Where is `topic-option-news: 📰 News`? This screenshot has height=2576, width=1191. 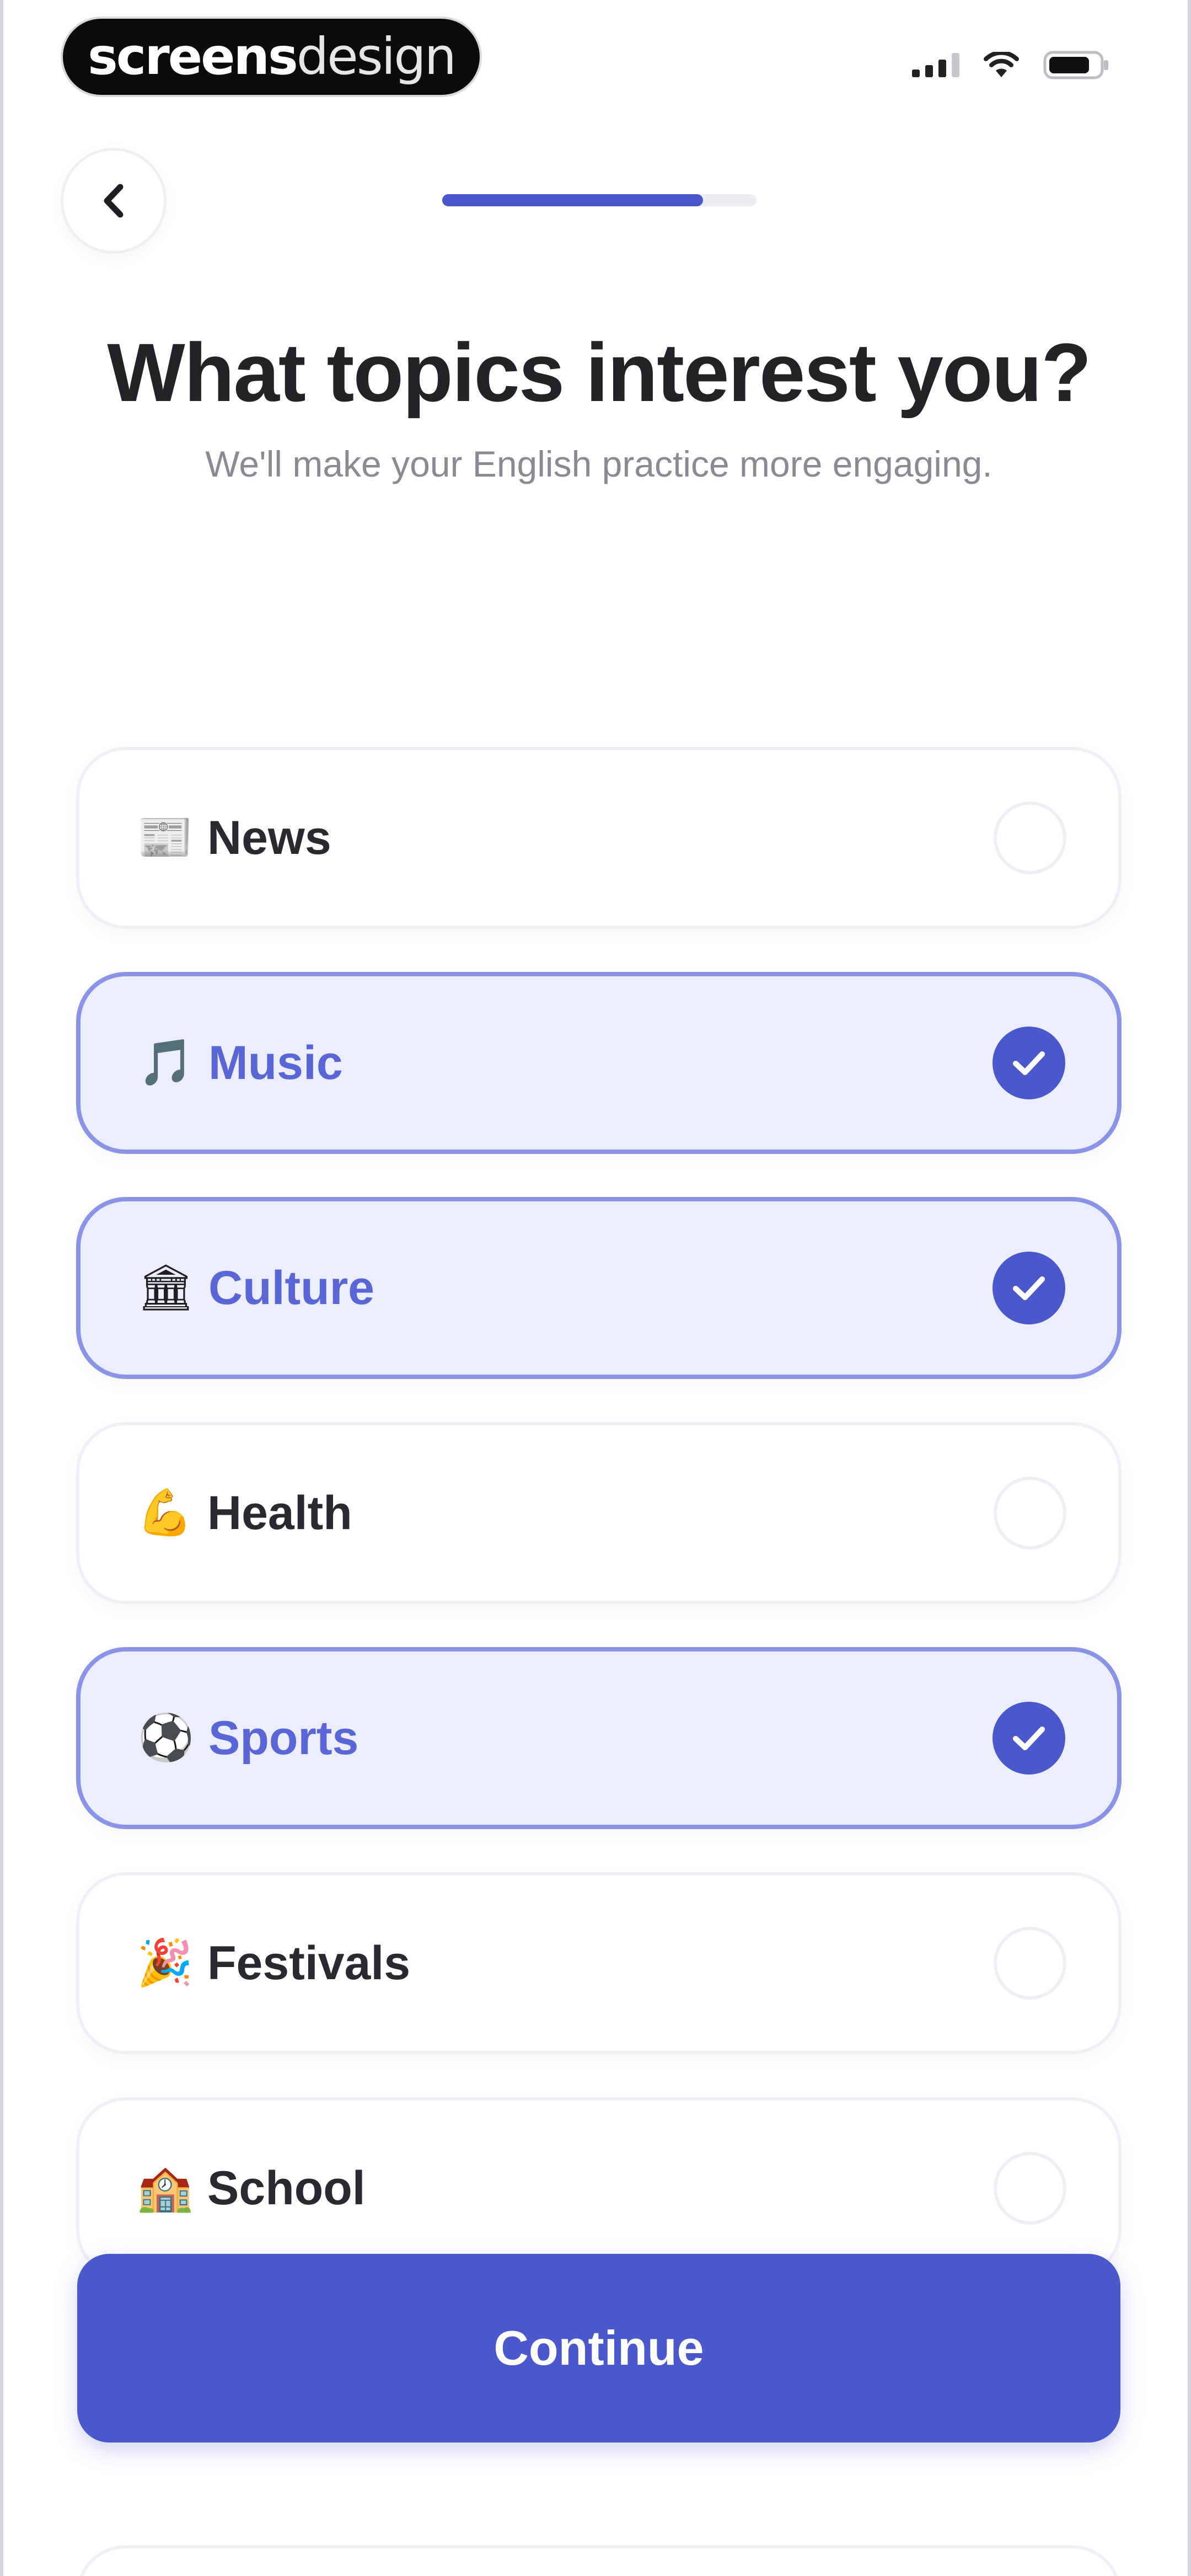
topic-option-news: 📰 News is located at coordinates (599, 838).